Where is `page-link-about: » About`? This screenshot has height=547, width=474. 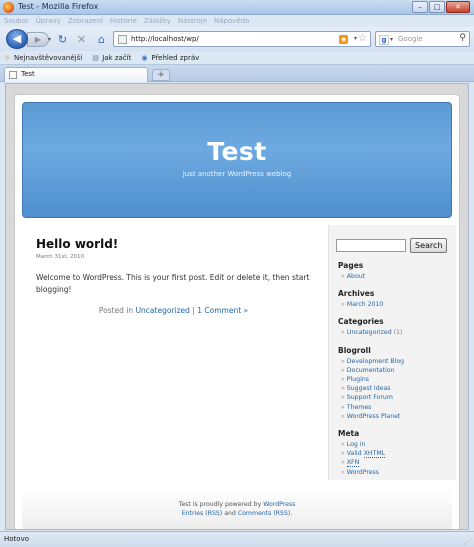
page-link-about: » About is located at coordinates (397, 276).